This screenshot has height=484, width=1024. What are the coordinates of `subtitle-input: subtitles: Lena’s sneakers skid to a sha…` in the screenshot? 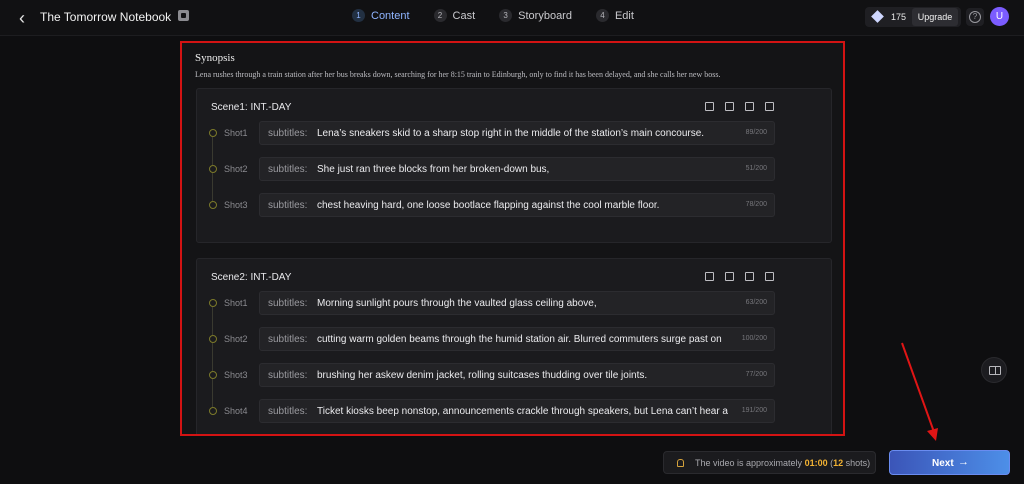 It's located at (517, 133).